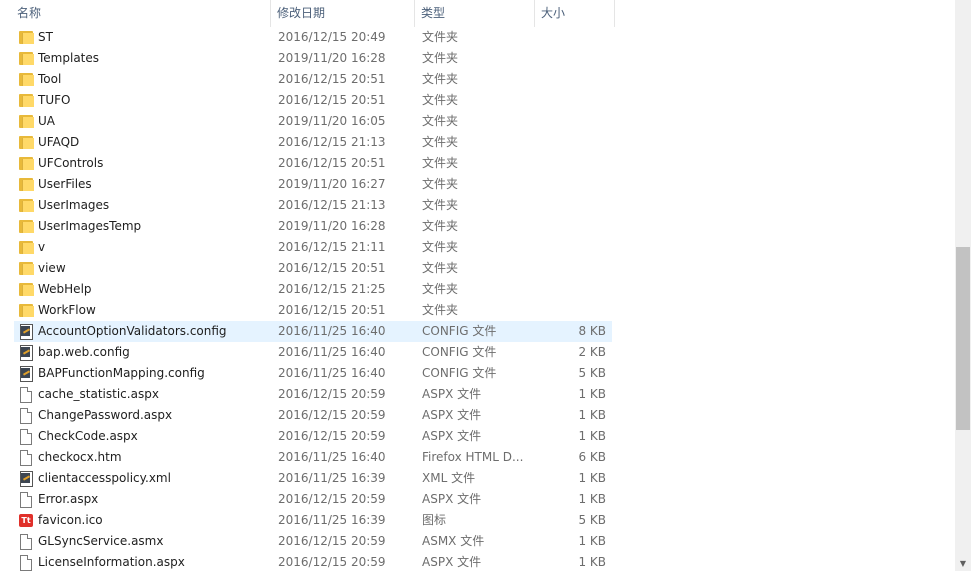 This screenshot has height=573, width=971. What do you see at coordinates (65, 184) in the screenshot?
I see `file-name: UserFiles` at bounding box center [65, 184].